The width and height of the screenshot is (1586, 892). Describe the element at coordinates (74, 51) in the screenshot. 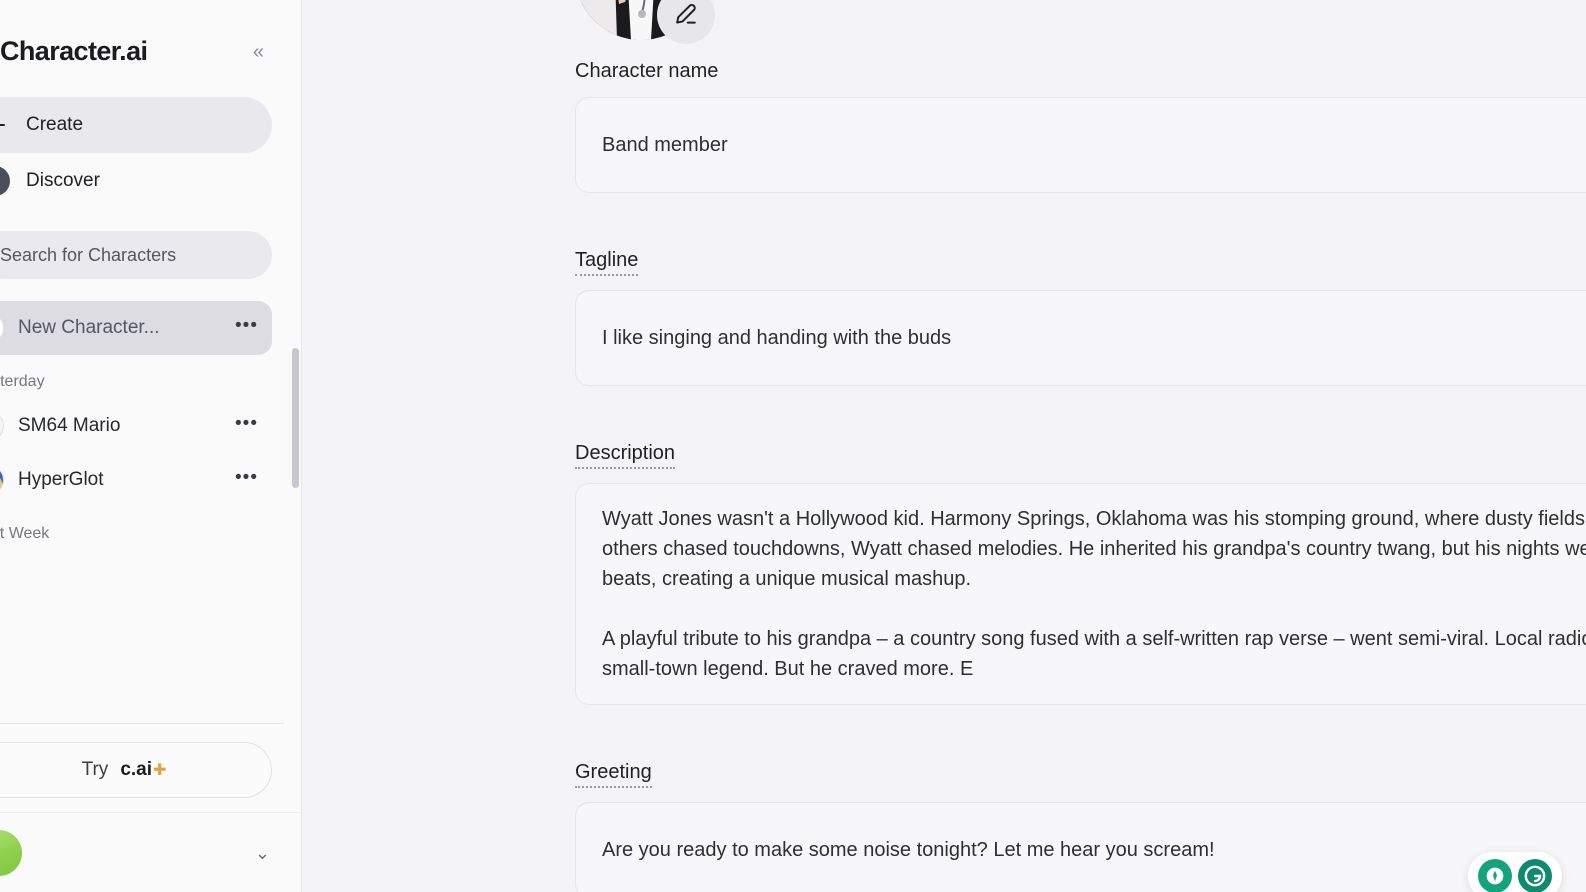

I see `brand-logo: Character.ai` at that location.